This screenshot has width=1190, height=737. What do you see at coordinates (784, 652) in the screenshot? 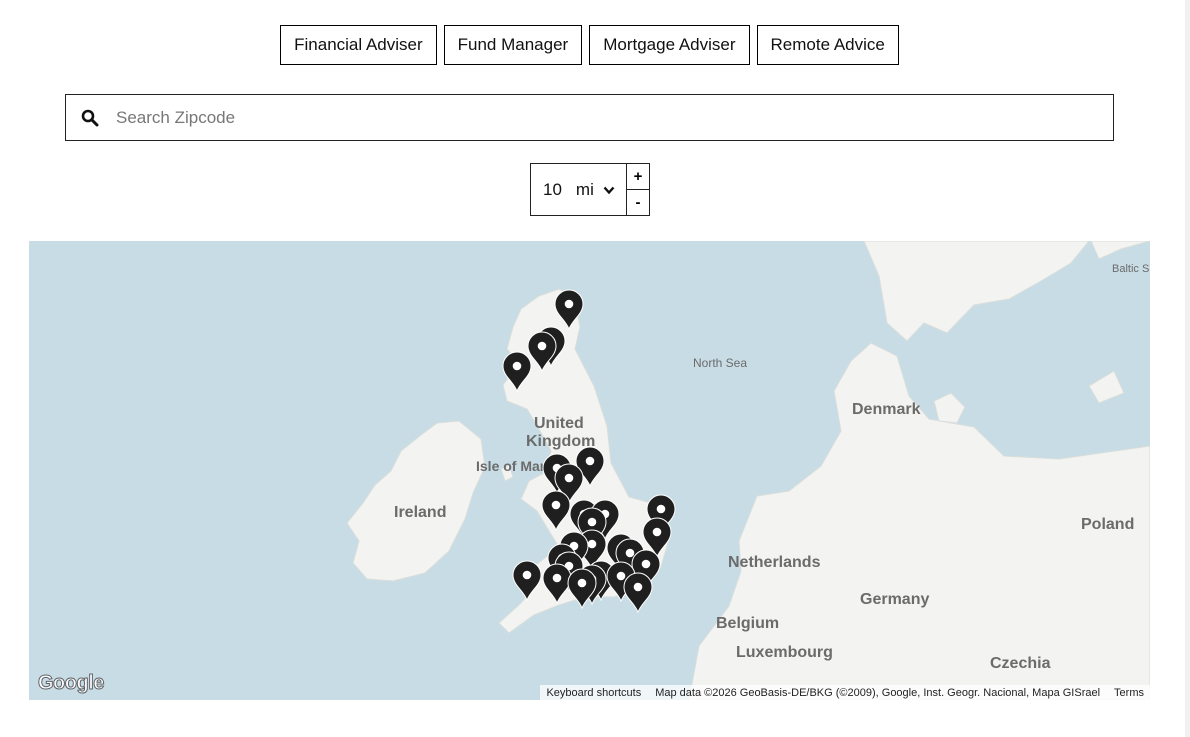
I see `map-label-luxembourg: Luxembourg` at bounding box center [784, 652].